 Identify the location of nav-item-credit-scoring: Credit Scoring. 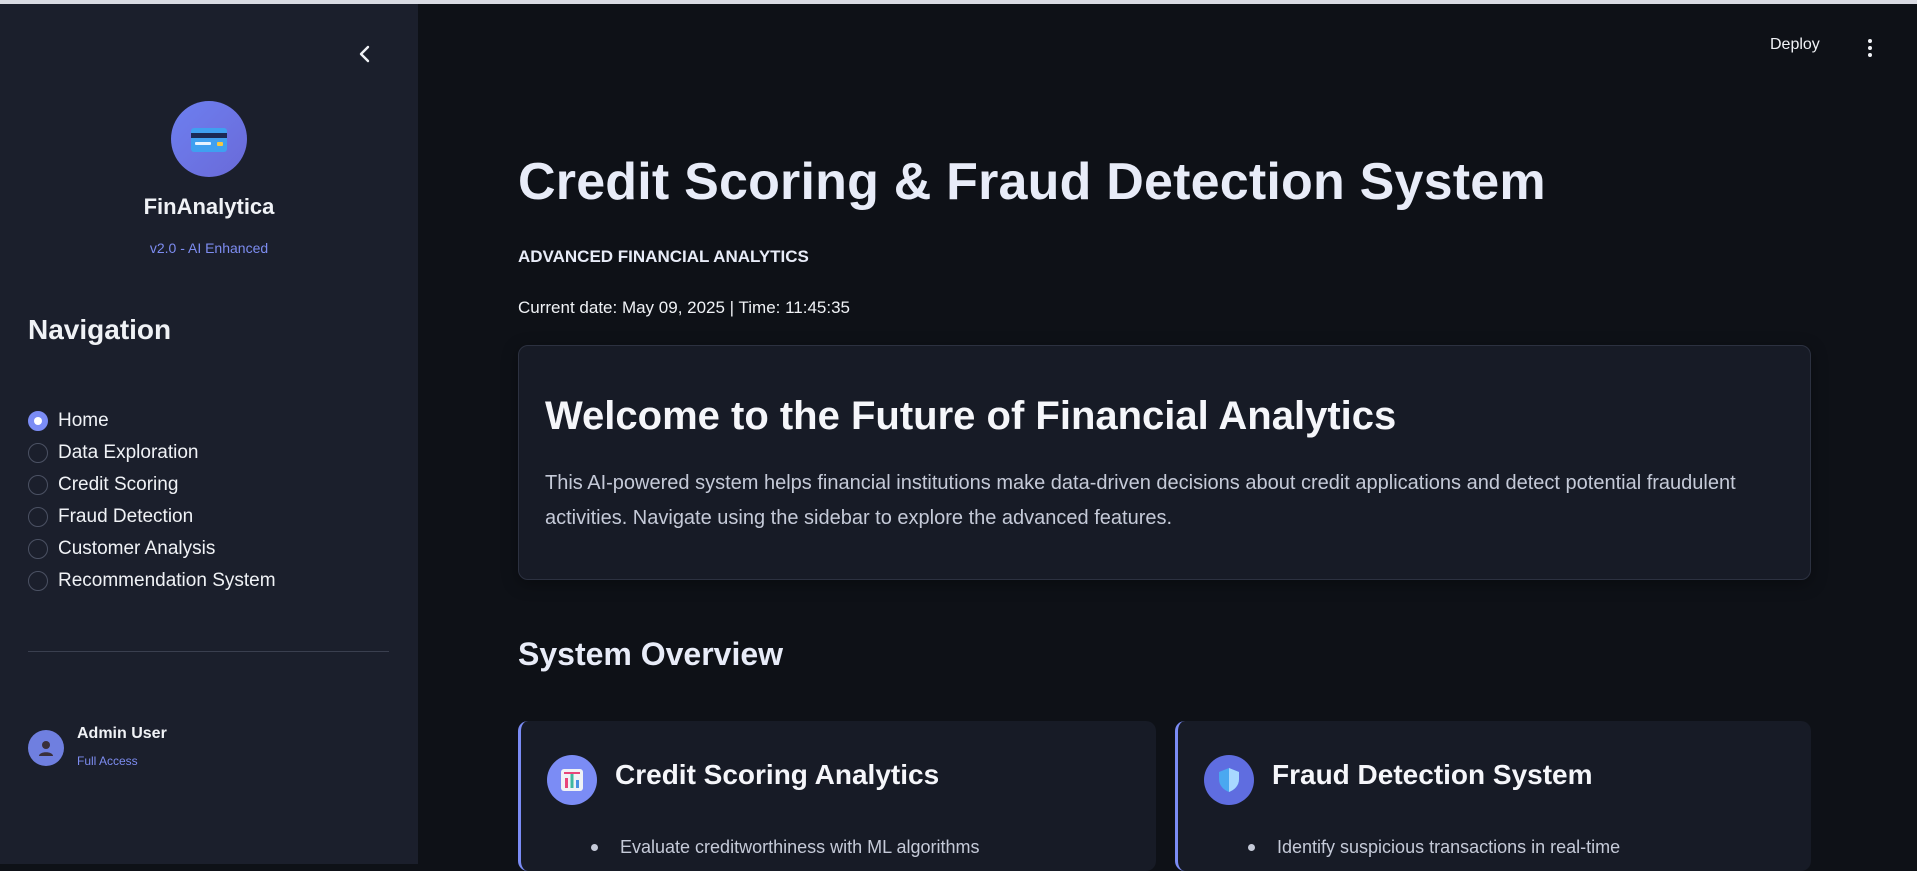
(152, 485).